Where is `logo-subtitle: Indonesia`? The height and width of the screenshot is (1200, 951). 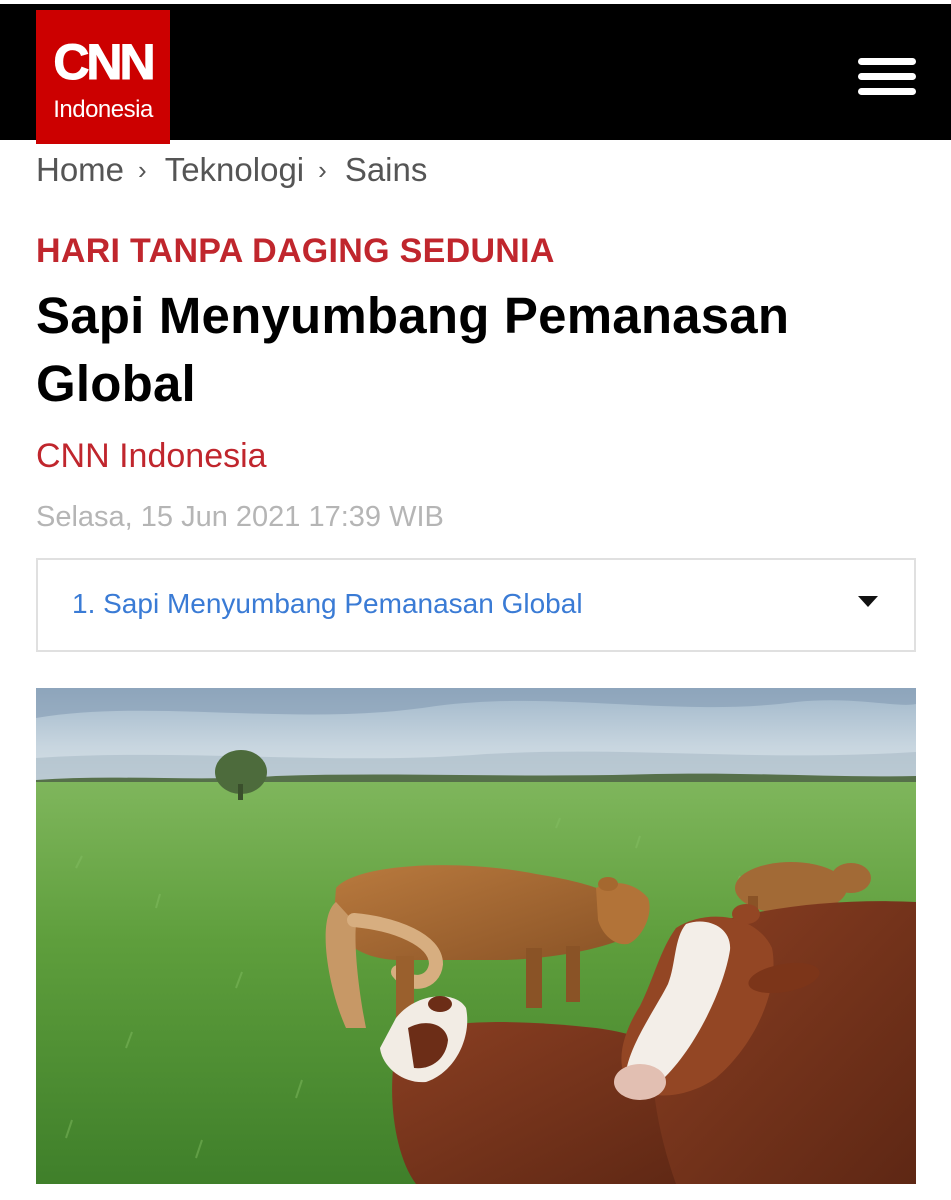 logo-subtitle: Indonesia is located at coordinates (103, 109).